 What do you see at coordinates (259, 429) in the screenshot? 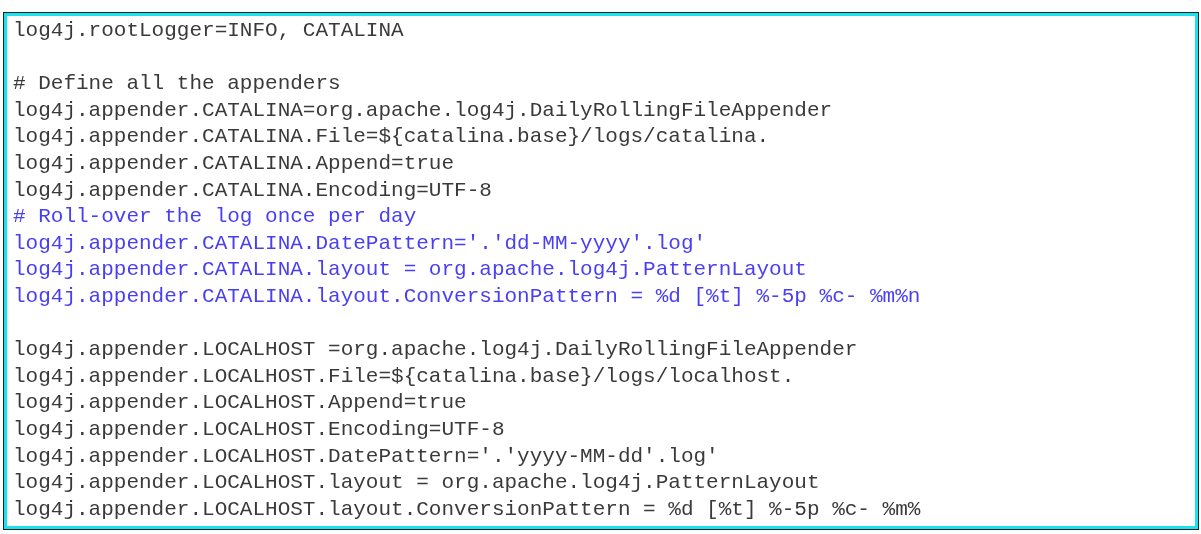
I see `code-line: log4j.appender.LOCALHOST.Encoding=UTF-8` at bounding box center [259, 429].